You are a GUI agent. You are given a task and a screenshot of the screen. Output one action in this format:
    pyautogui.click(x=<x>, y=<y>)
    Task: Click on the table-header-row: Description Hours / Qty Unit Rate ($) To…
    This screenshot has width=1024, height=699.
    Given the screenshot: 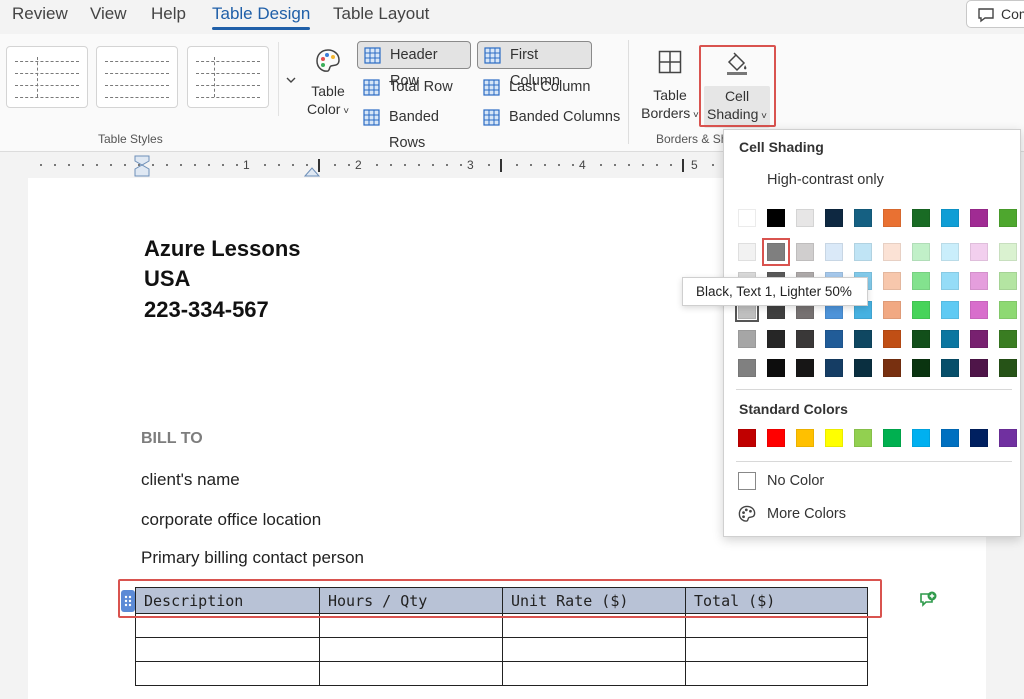 What is the action you would take?
    pyautogui.click(x=501, y=600)
    